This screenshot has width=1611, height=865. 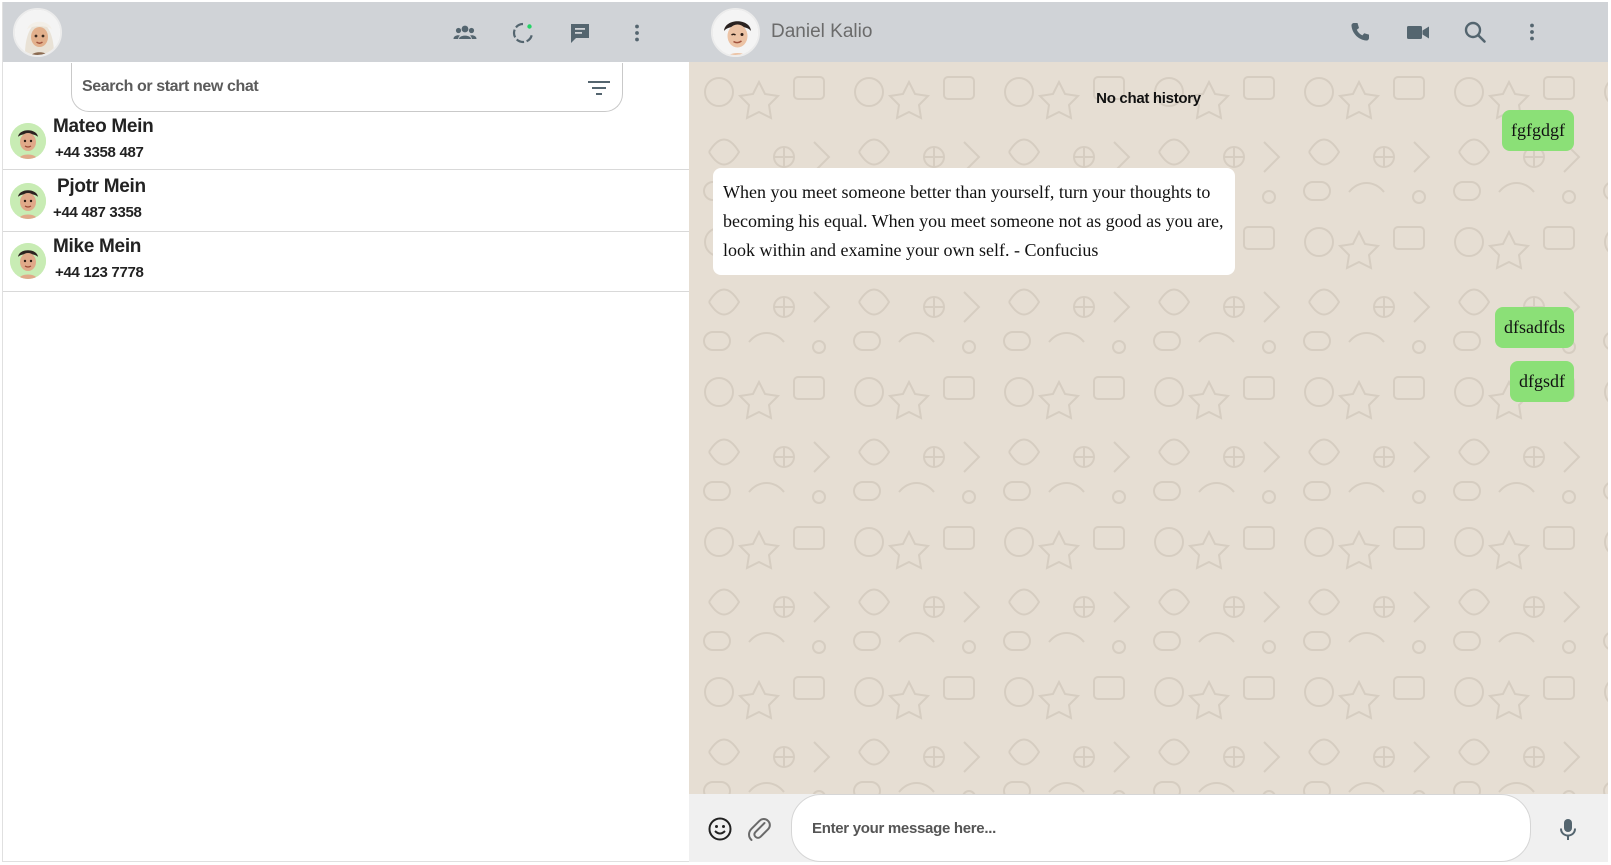 What do you see at coordinates (346, 262) in the screenshot?
I see `contact-item: Mike Mein +44 123 7778` at bounding box center [346, 262].